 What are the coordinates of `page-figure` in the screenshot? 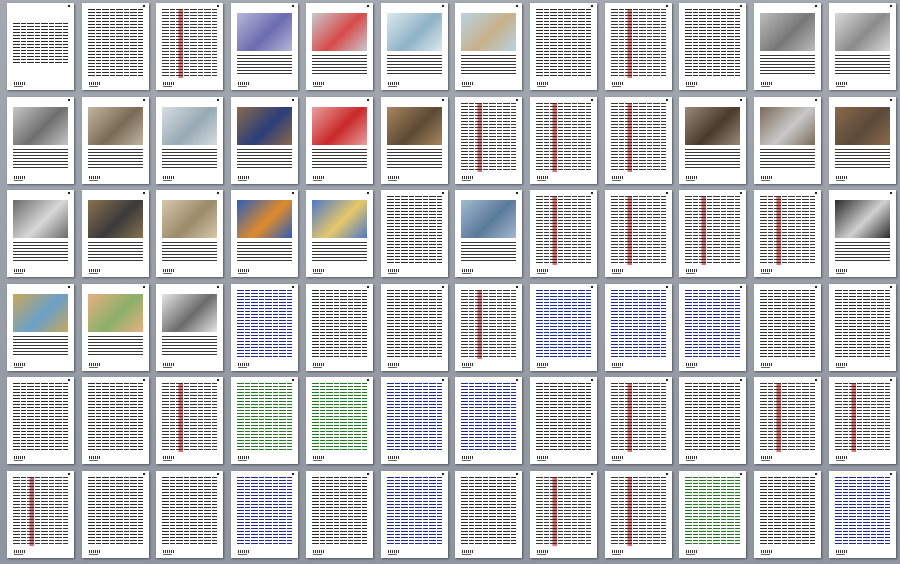 It's located at (265, 32).